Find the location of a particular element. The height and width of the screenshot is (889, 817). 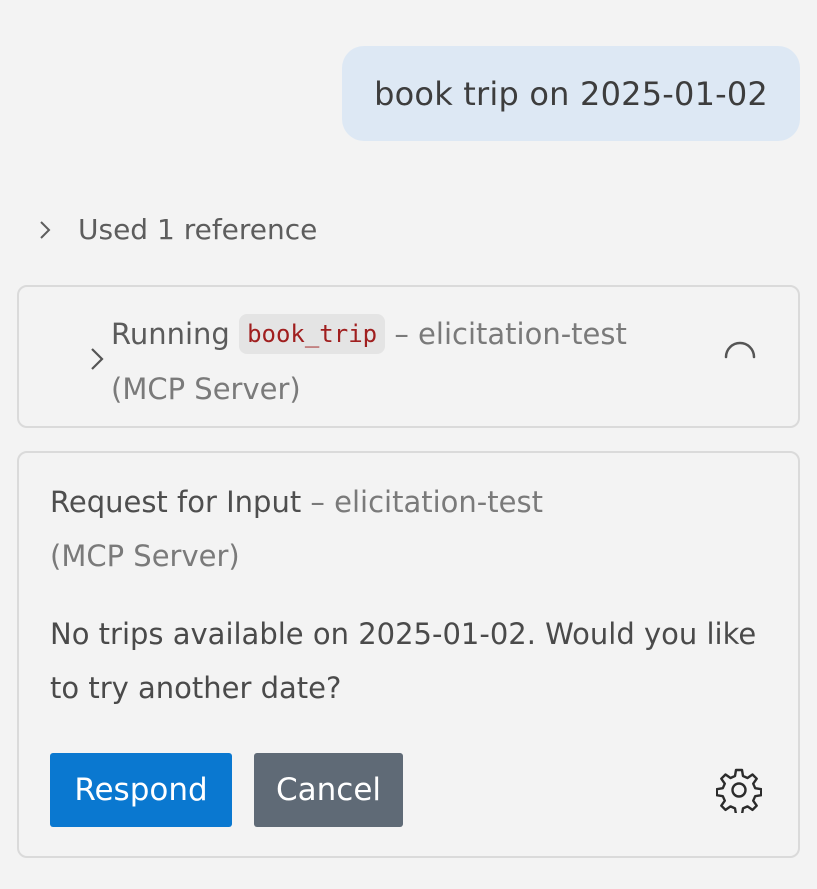

cancel-button: Cancel is located at coordinates (328, 790).